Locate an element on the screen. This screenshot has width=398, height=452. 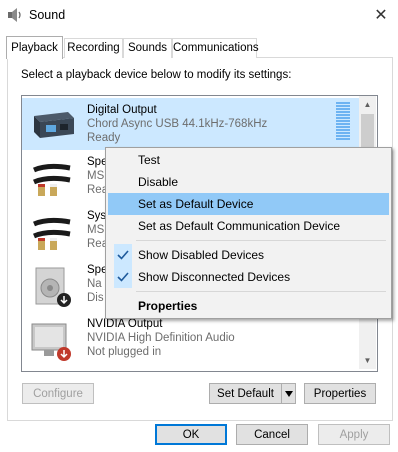
device-name: Digital Output is located at coordinates (122, 110).